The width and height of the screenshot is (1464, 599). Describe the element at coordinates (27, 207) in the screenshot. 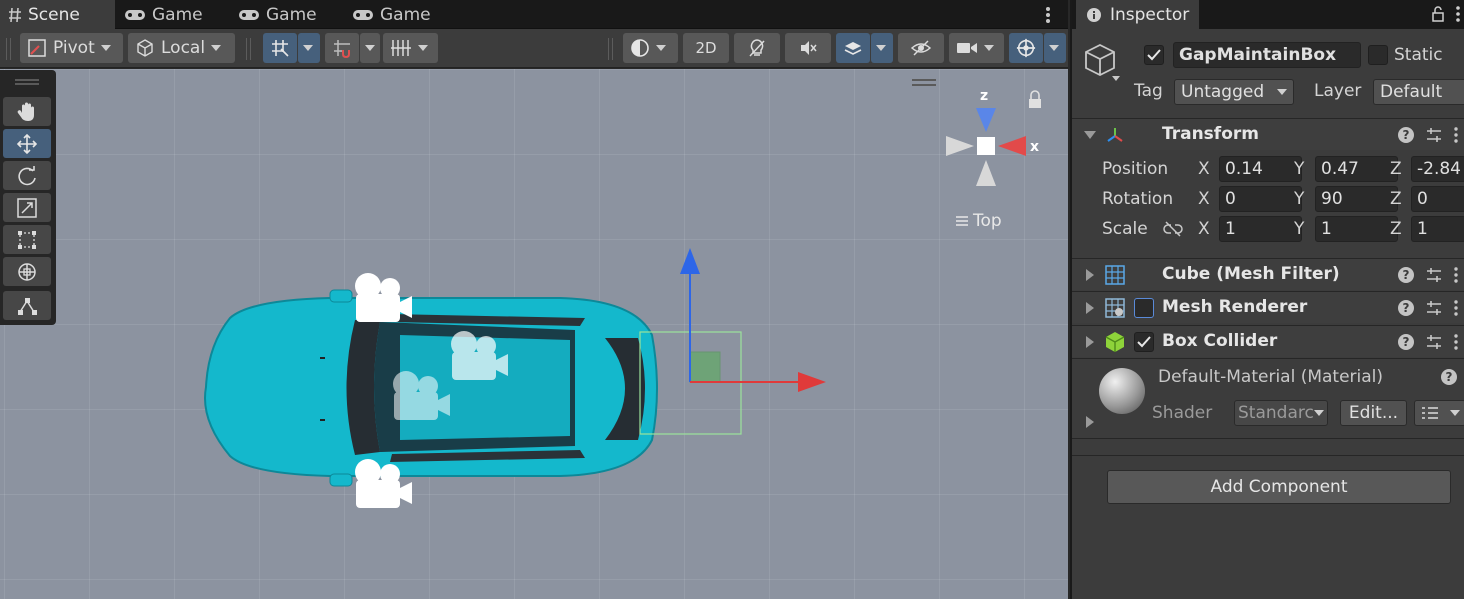

I see `scale-tool-button` at that location.